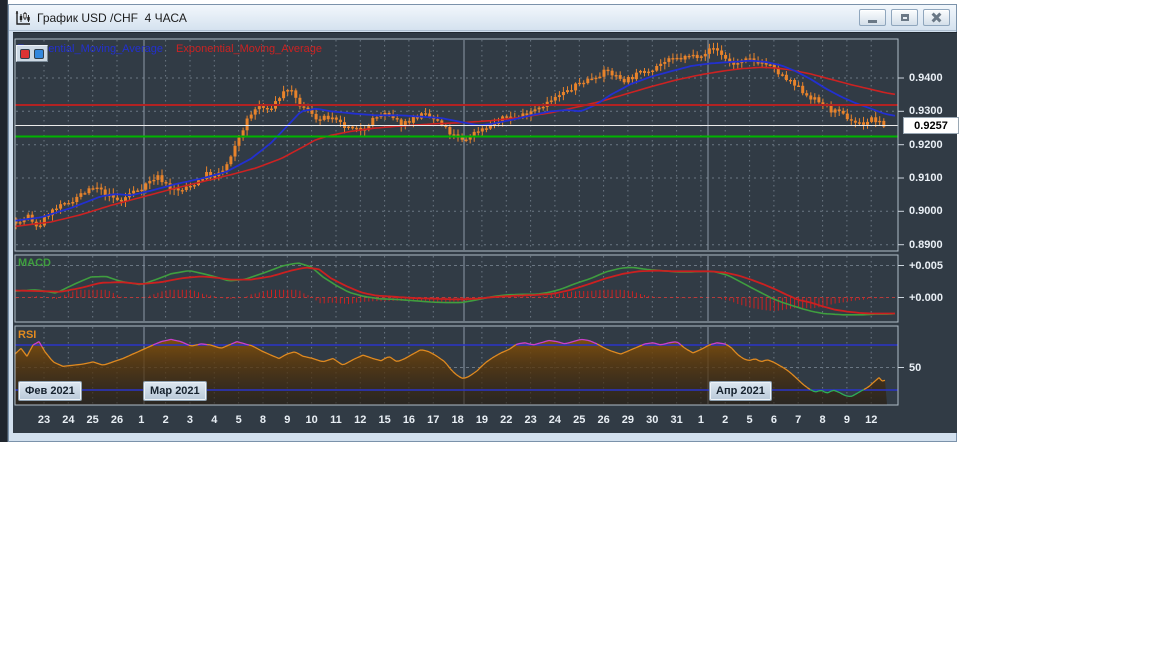 The image size is (1152, 648). I want to click on date-axis-label: 30, so click(652, 420).